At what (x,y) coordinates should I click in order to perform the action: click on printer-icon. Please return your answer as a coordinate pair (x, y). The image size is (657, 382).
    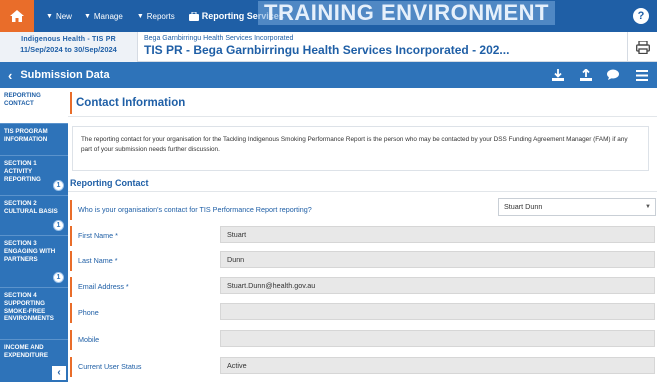
    Looking at the image, I should click on (642, 47).